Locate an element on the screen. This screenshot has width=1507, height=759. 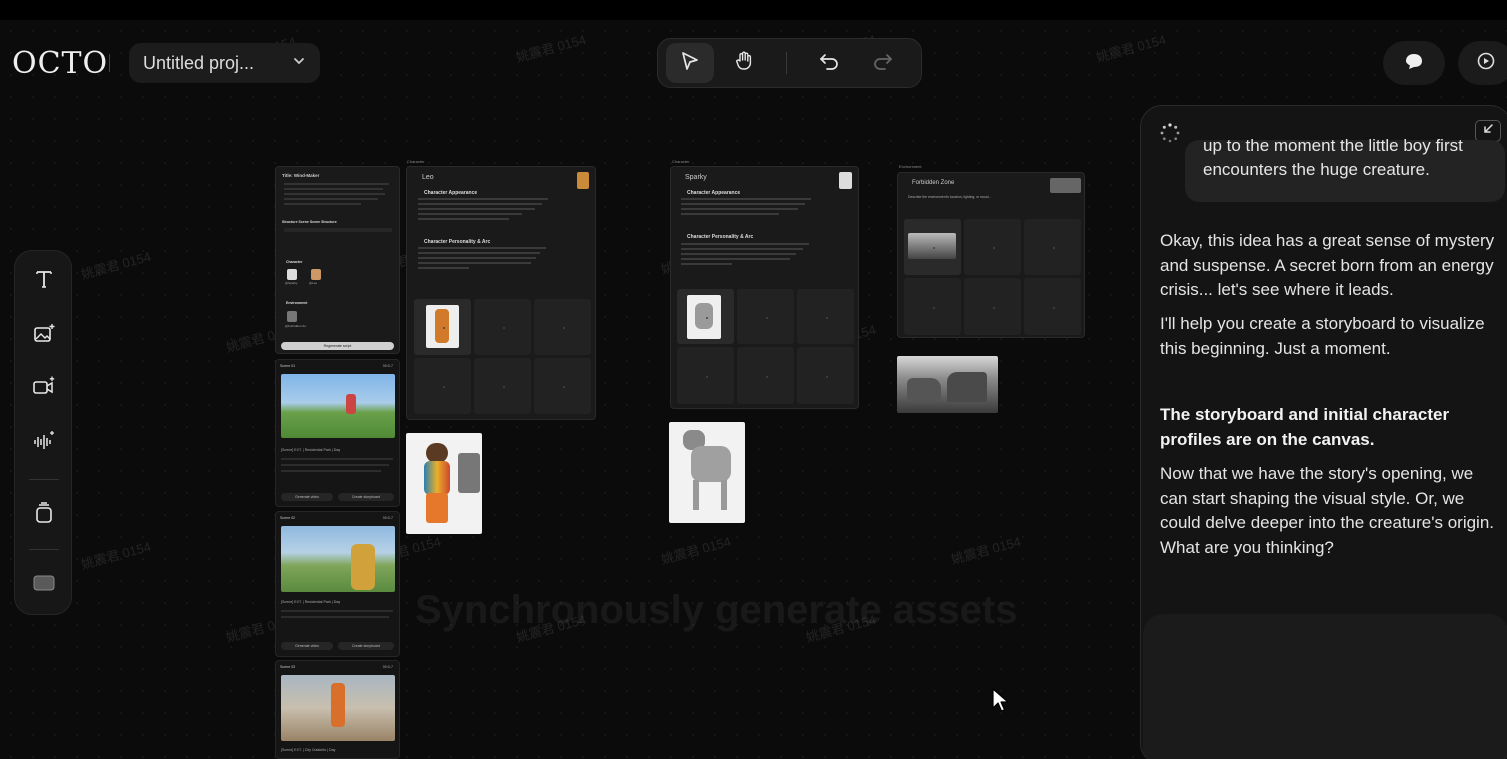
image-add-icon is located at coordinates (44, 336).